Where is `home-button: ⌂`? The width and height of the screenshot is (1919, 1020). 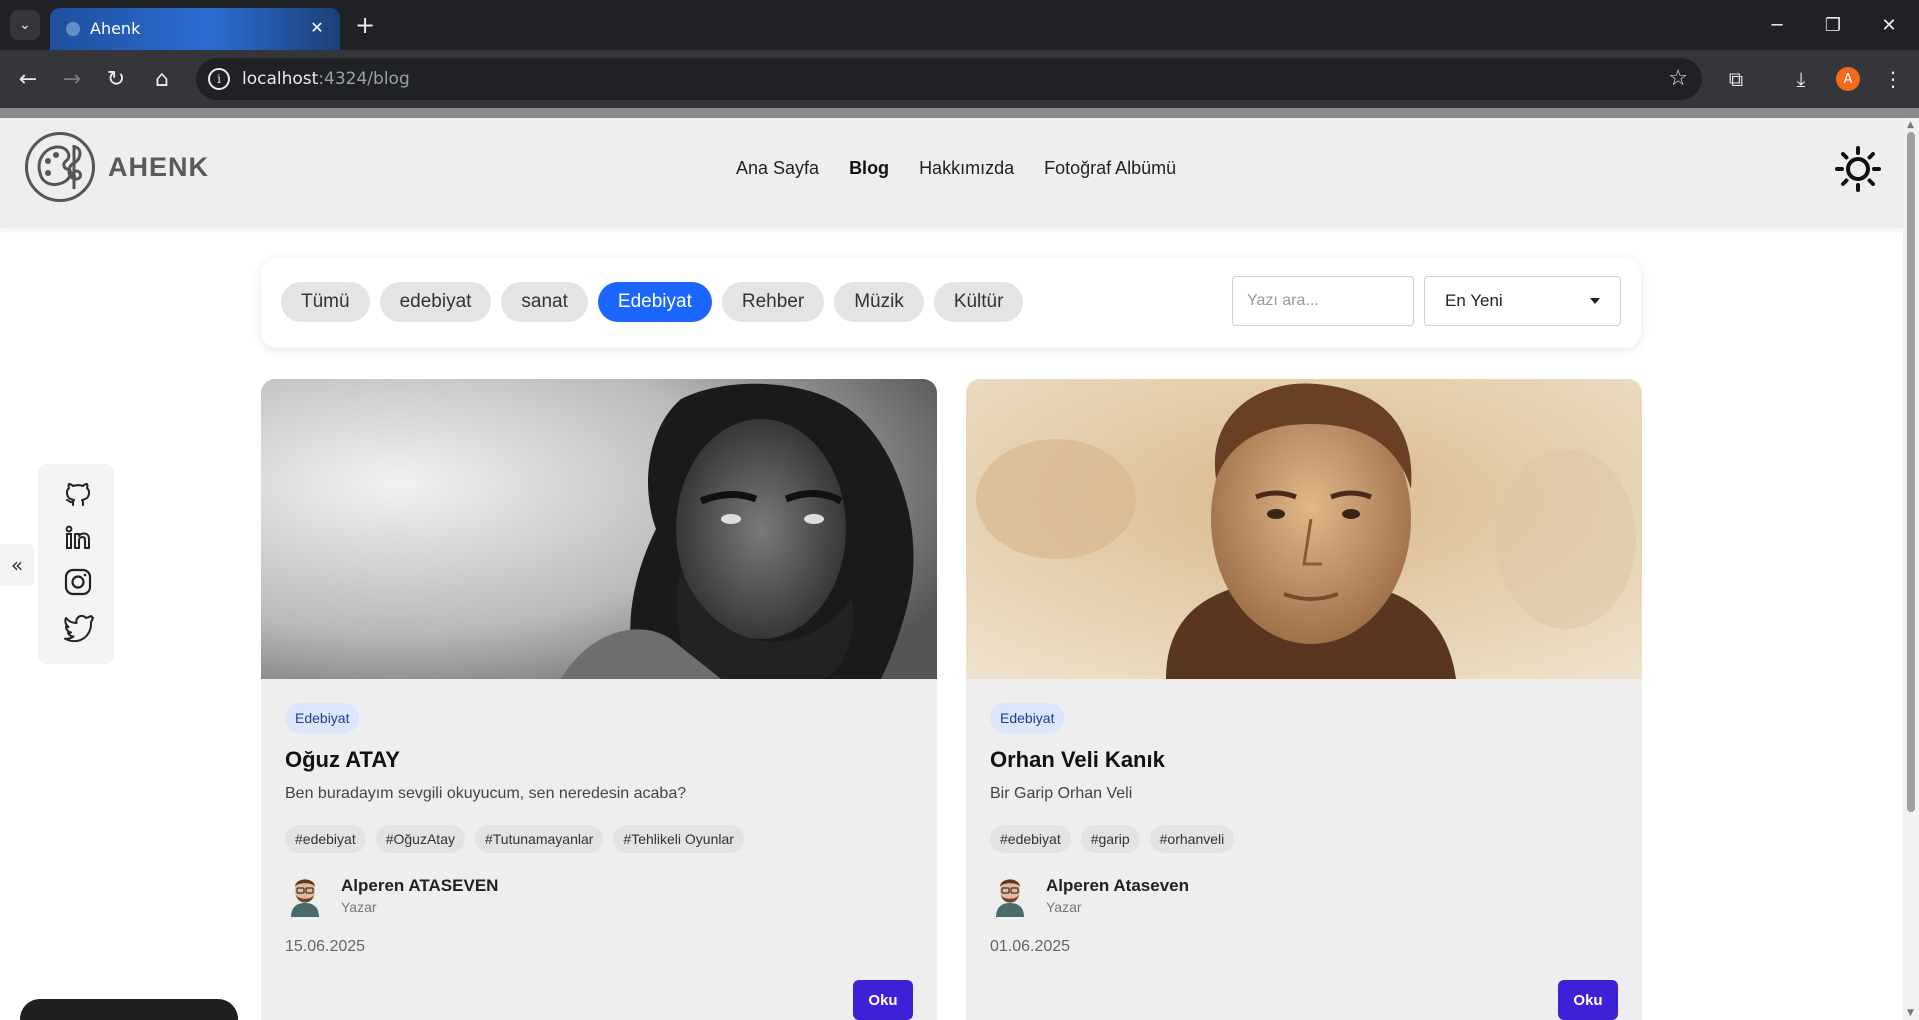
home-button: ⌂ is located at coordinates (162, 79).